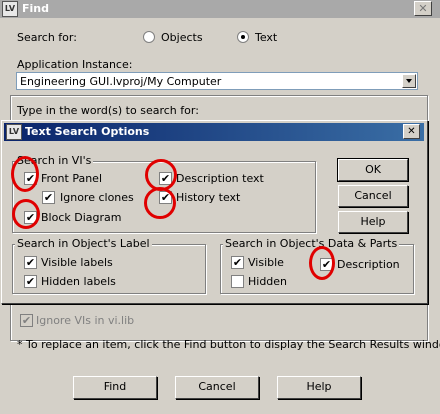  Describe the element at coordinates (220, 178) in the screenshot. I see `description-text-label: Description text` at that location.